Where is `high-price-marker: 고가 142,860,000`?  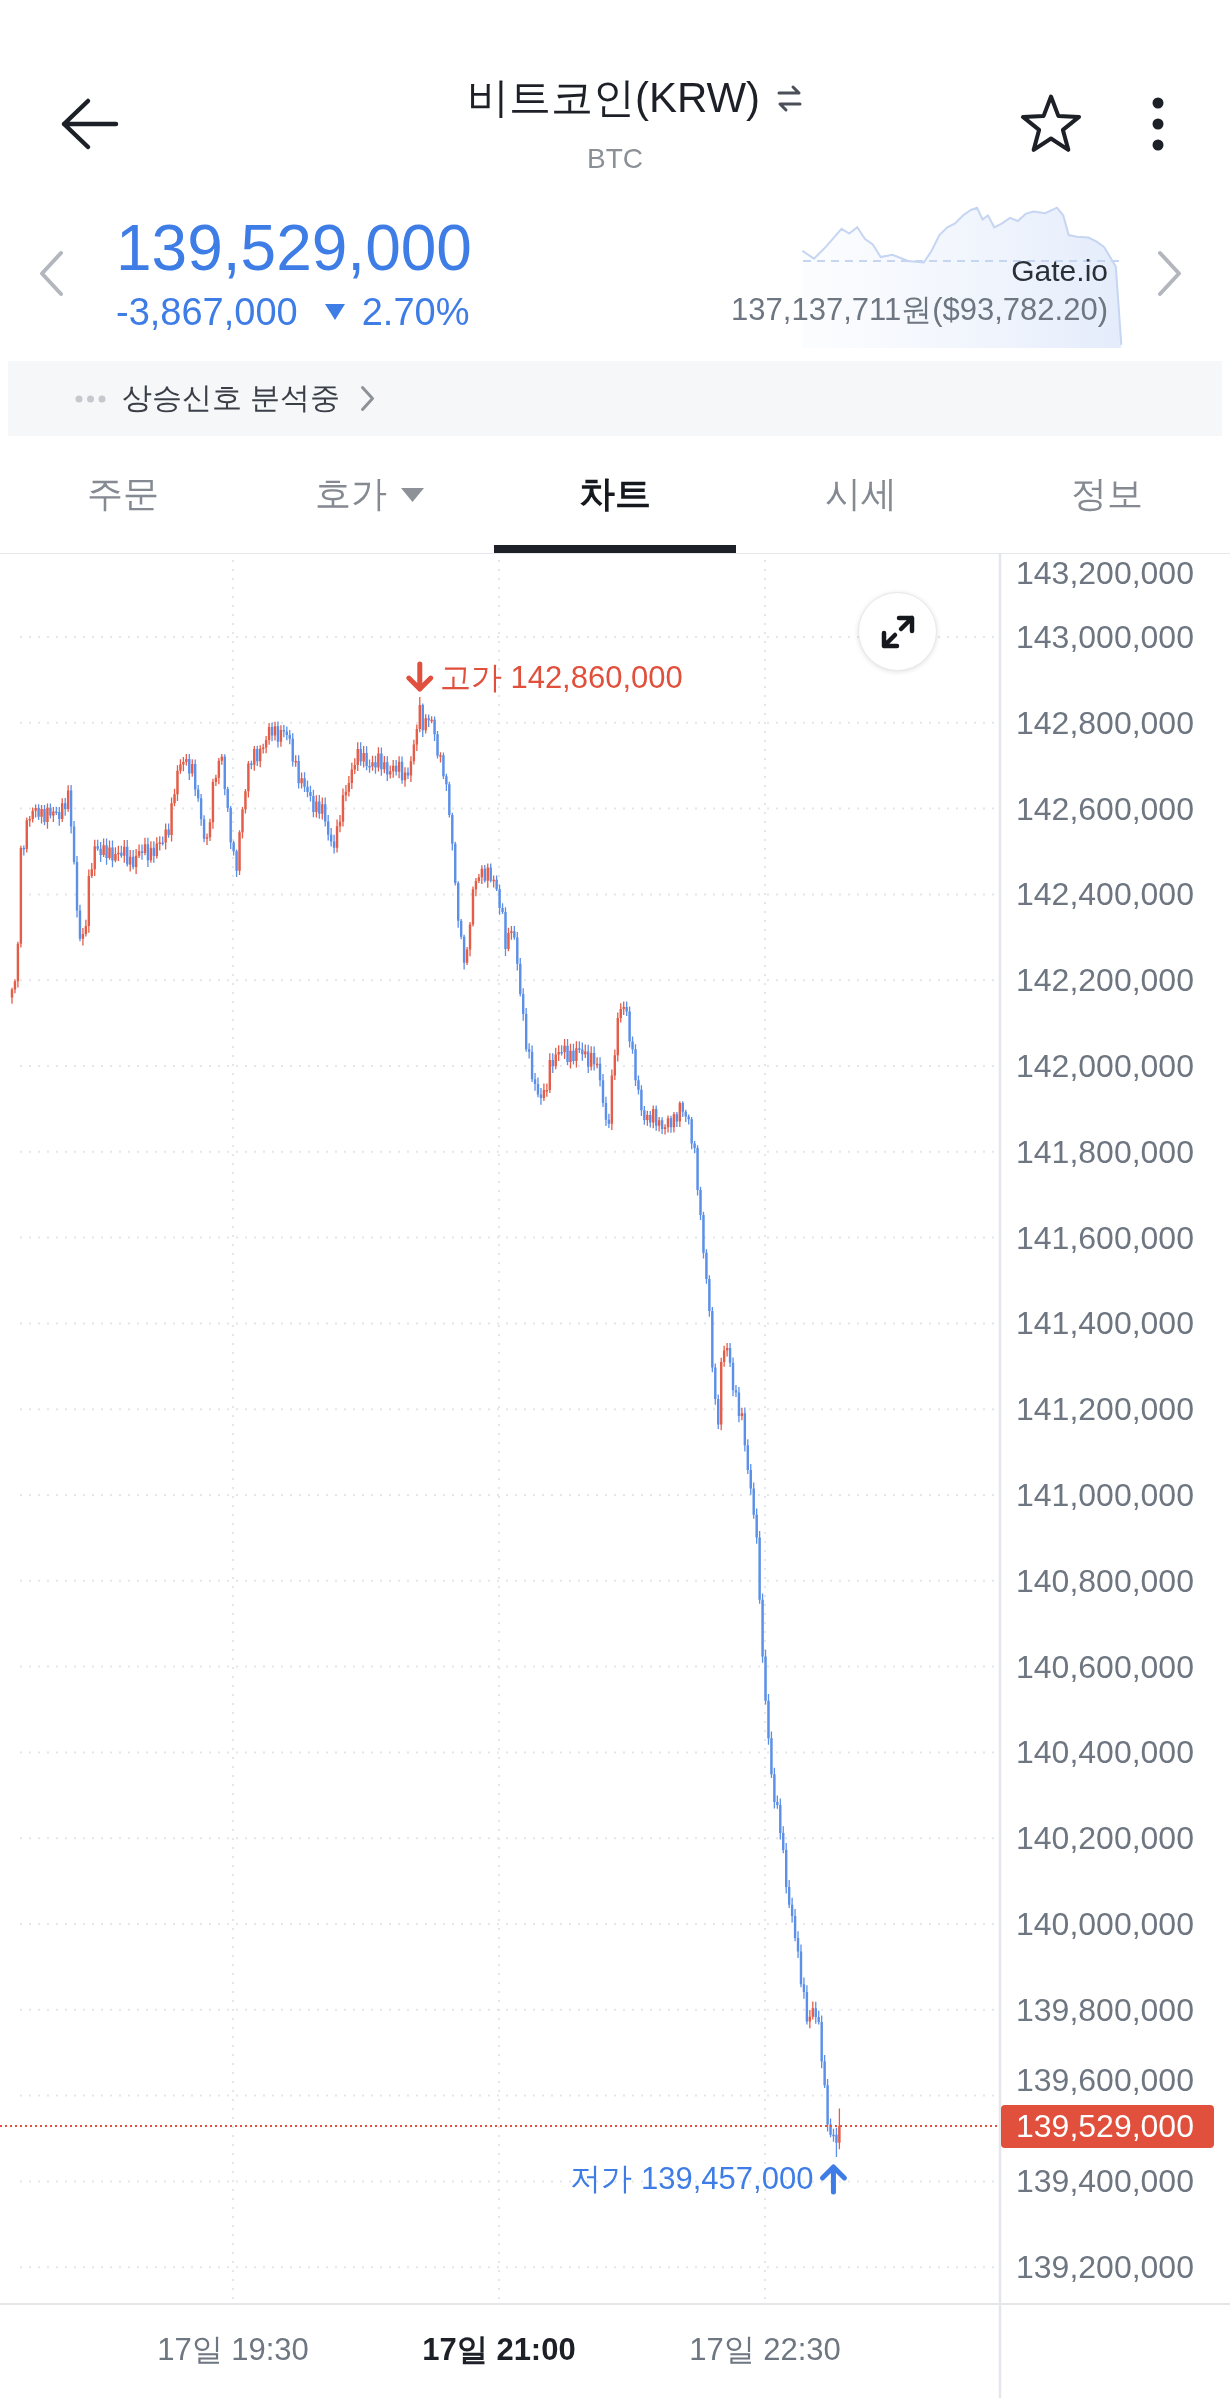
high-price-marker: 고가 142,860,000 is located at coordinates (561, 677).